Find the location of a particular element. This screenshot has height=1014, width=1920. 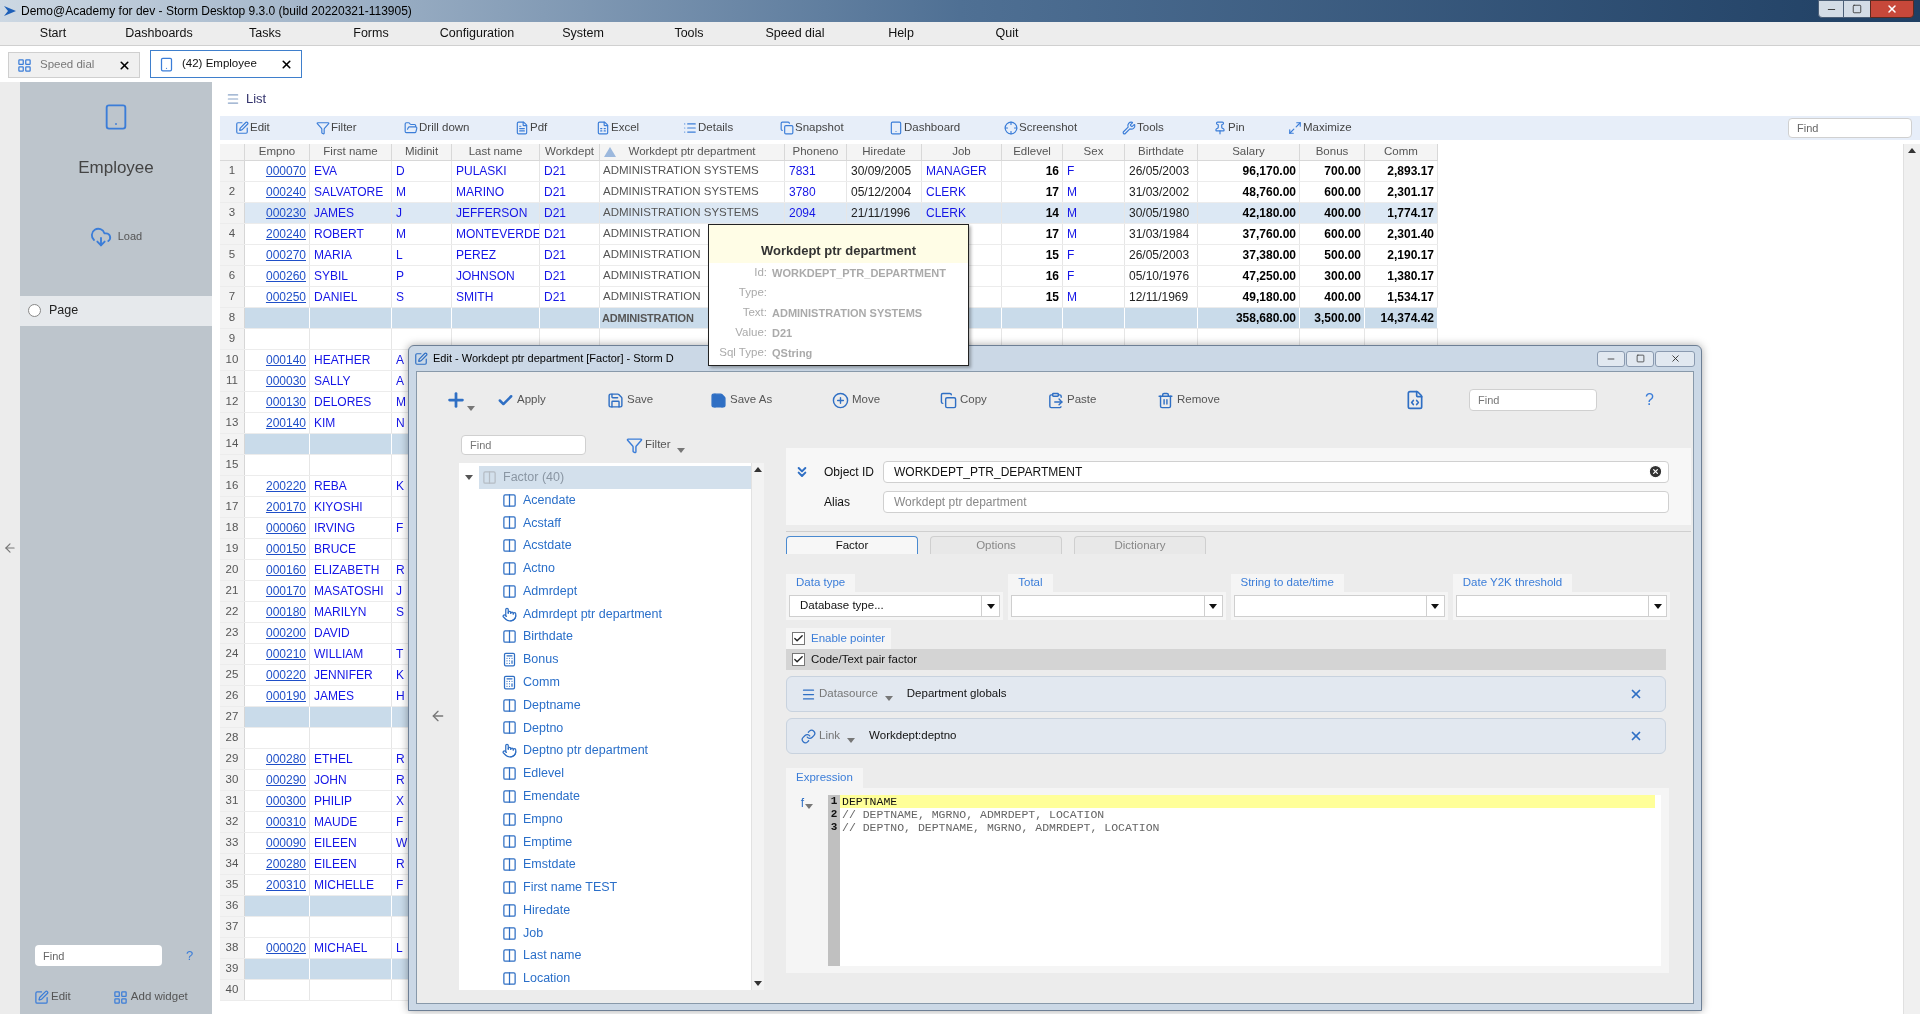

field-label: Alias is located at coordinates (837, 502).